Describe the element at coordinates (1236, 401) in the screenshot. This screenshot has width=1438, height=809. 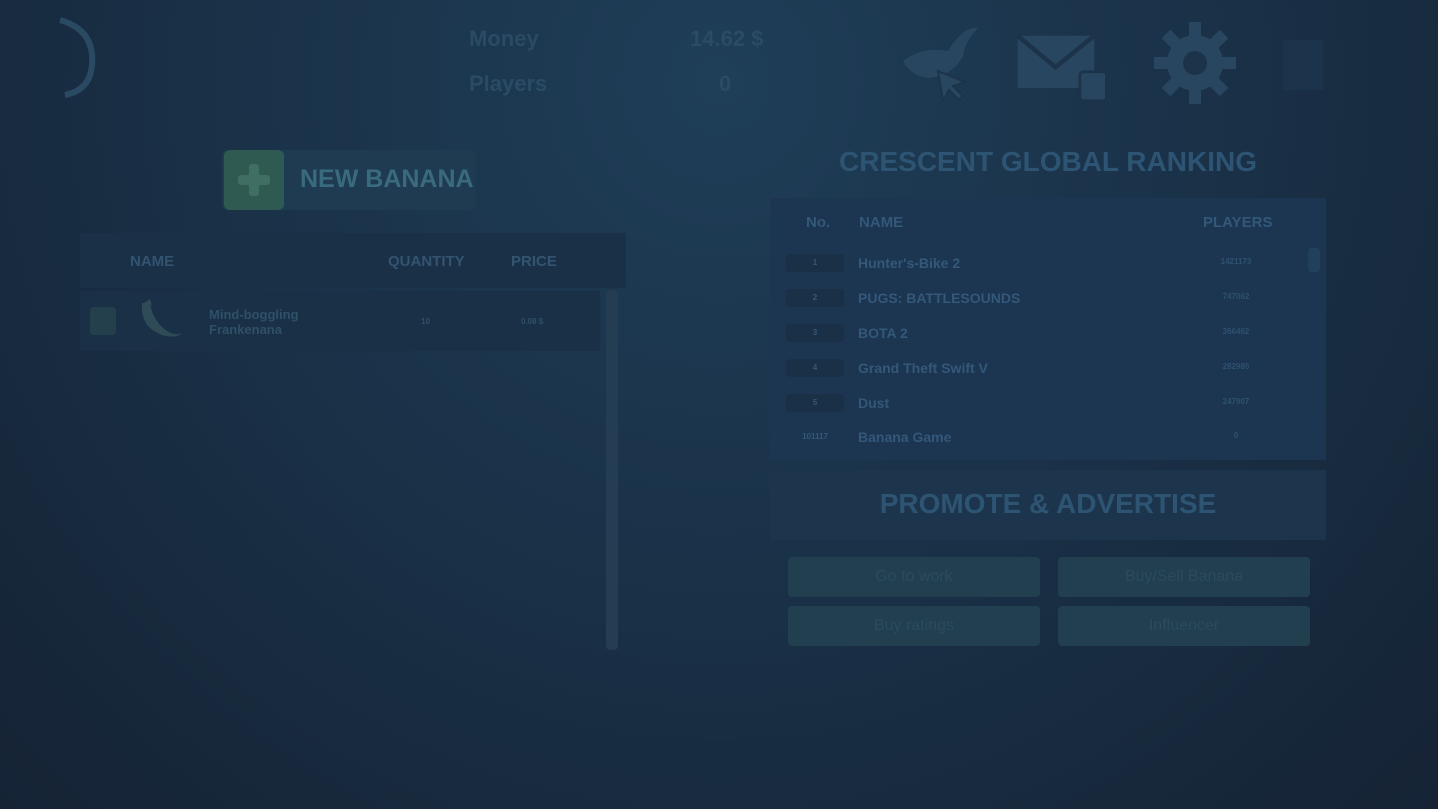
I see `rank-players: 247907` at that location.